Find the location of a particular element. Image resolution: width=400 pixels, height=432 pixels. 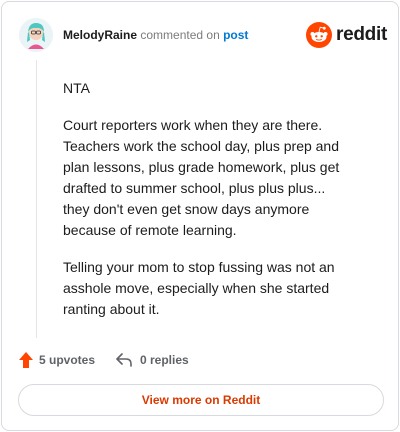

byline: MelodyRaine commented on post is located at coordinates (155, 35).